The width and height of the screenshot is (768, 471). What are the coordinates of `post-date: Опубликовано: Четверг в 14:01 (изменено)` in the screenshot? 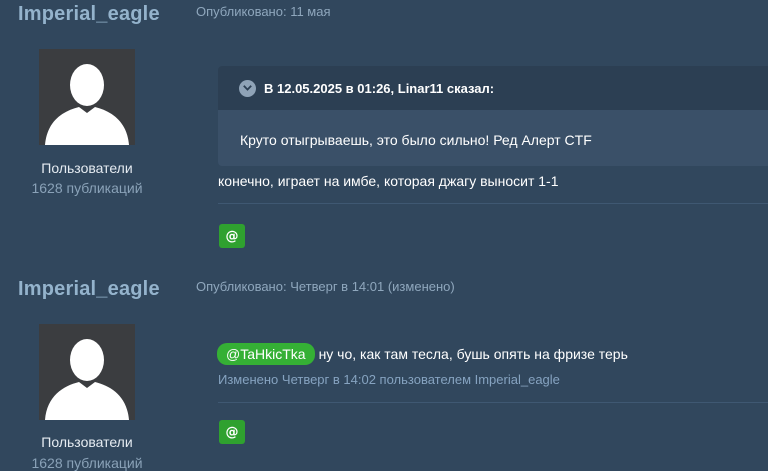 It's located at (325, 286).